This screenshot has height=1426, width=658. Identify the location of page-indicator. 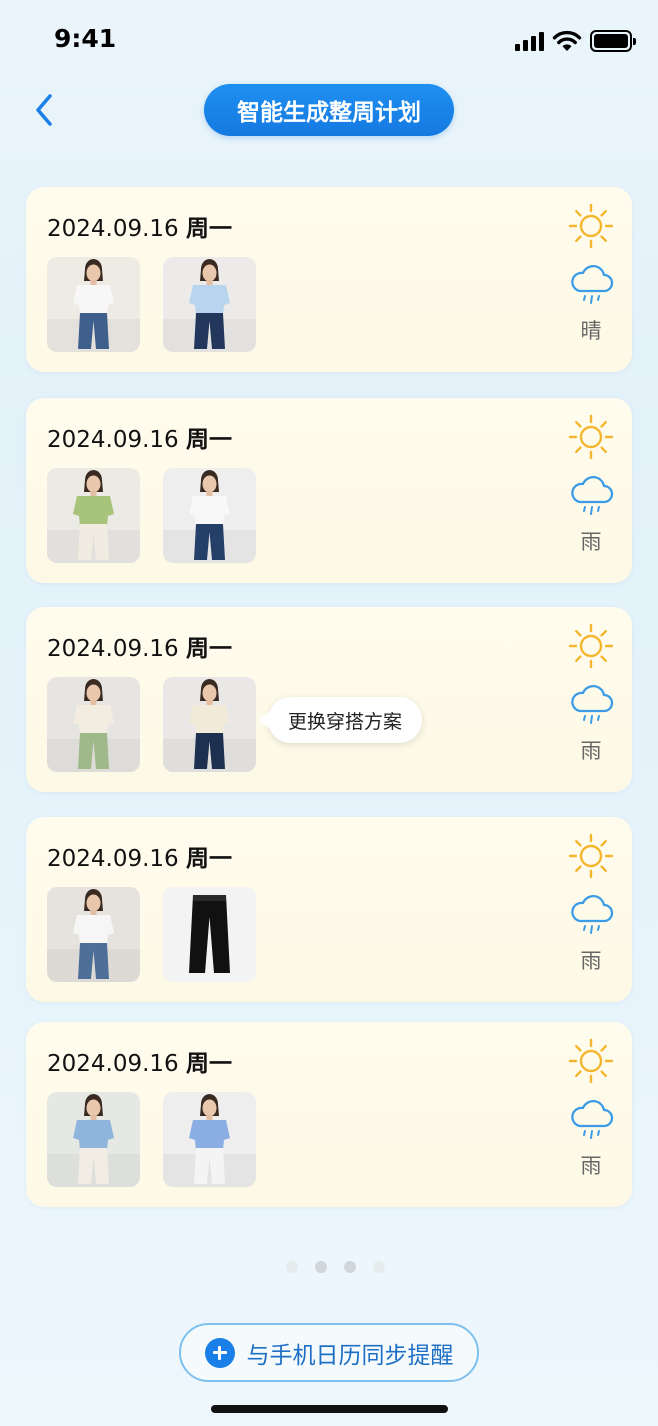
(335, 1267).